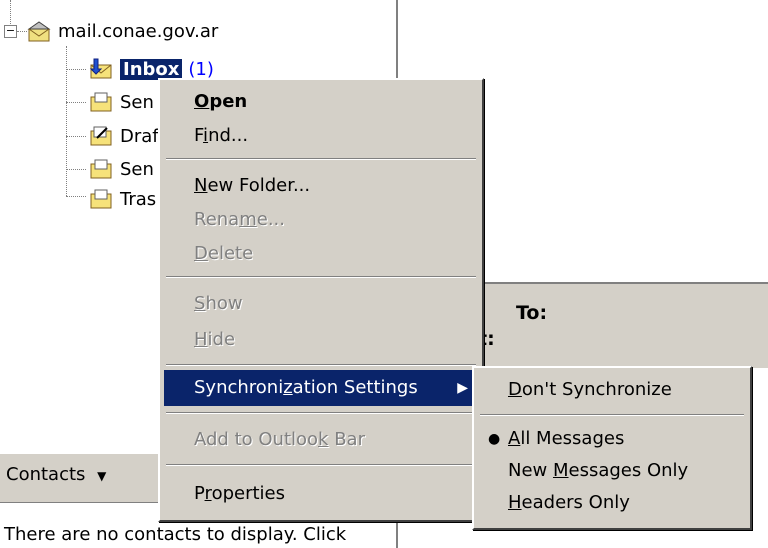 The height and width of the screenshot is (548, 768). Describe the element at coordinates (532, 313) in the screenshot. I see `to-label: To:` at that location.